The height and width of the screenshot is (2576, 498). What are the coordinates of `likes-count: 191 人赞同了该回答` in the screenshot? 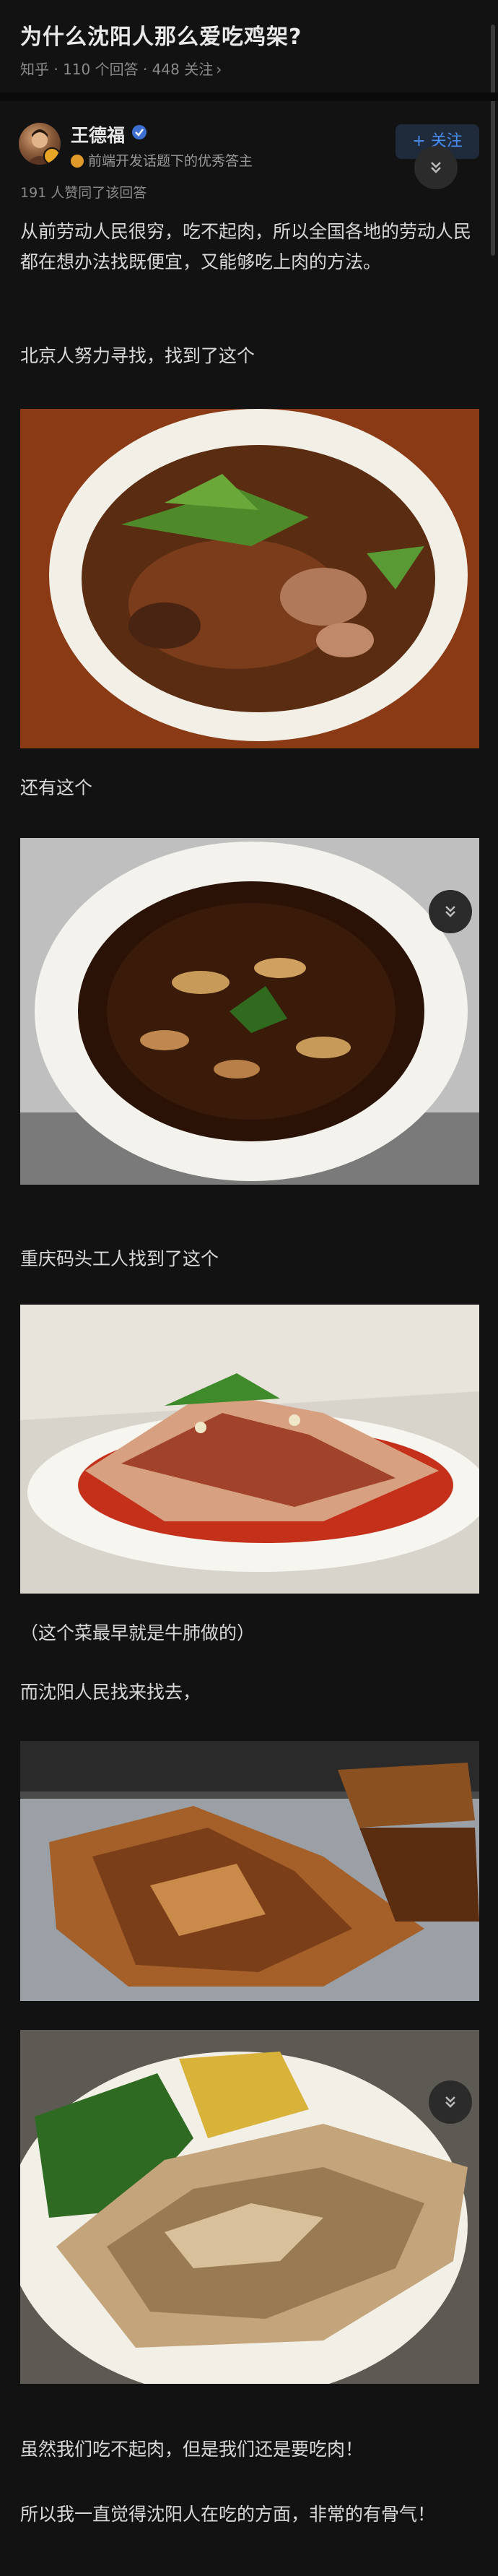 It's located at (83, 193).